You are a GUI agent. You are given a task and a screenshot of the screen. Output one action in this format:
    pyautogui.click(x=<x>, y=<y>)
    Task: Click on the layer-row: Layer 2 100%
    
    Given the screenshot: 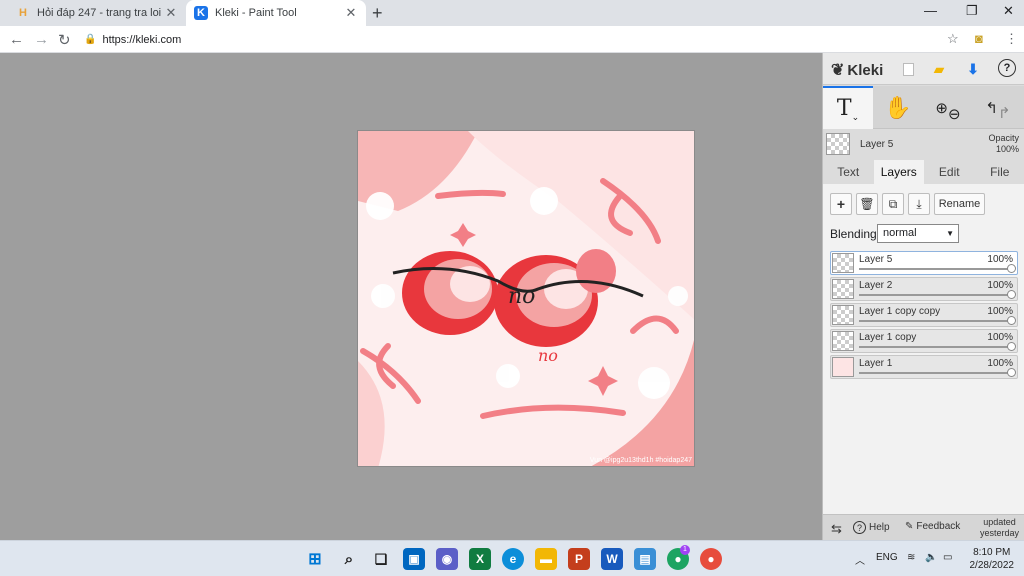 What is the action you would take?
    pyautogui.click(x=924, y=289)
    